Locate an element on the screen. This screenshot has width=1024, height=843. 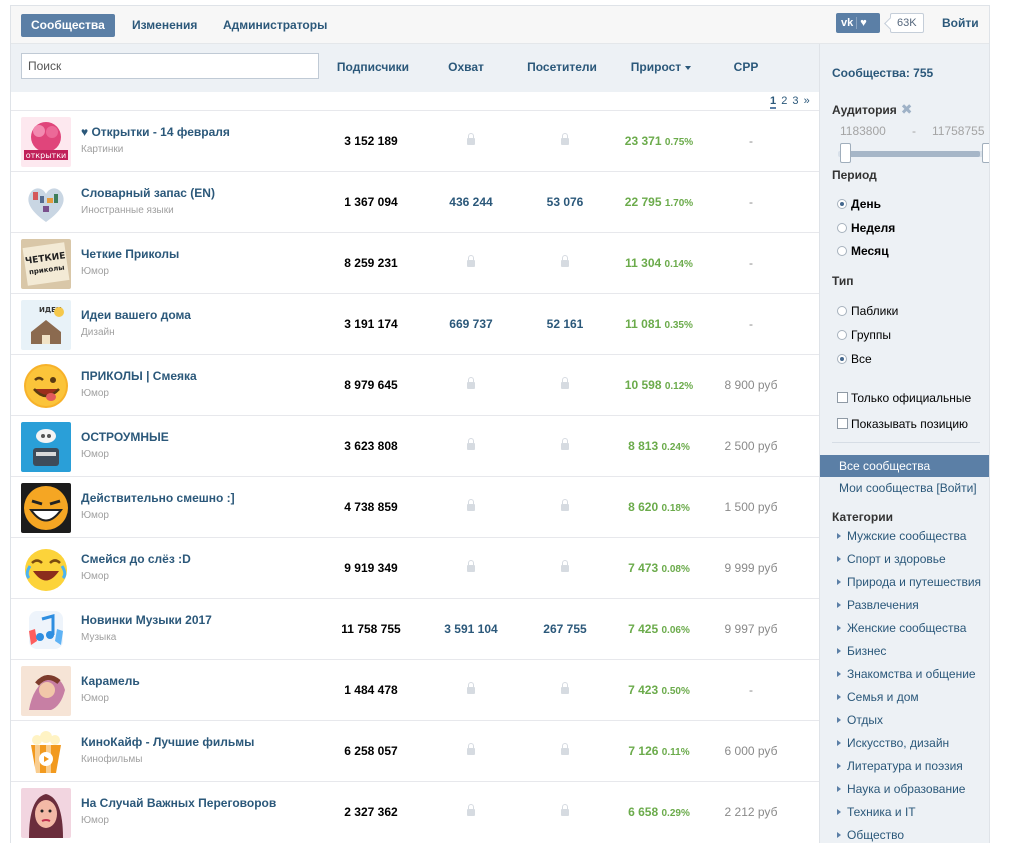
category-item: Природа и путешествия is located at coordinates (909, 582).